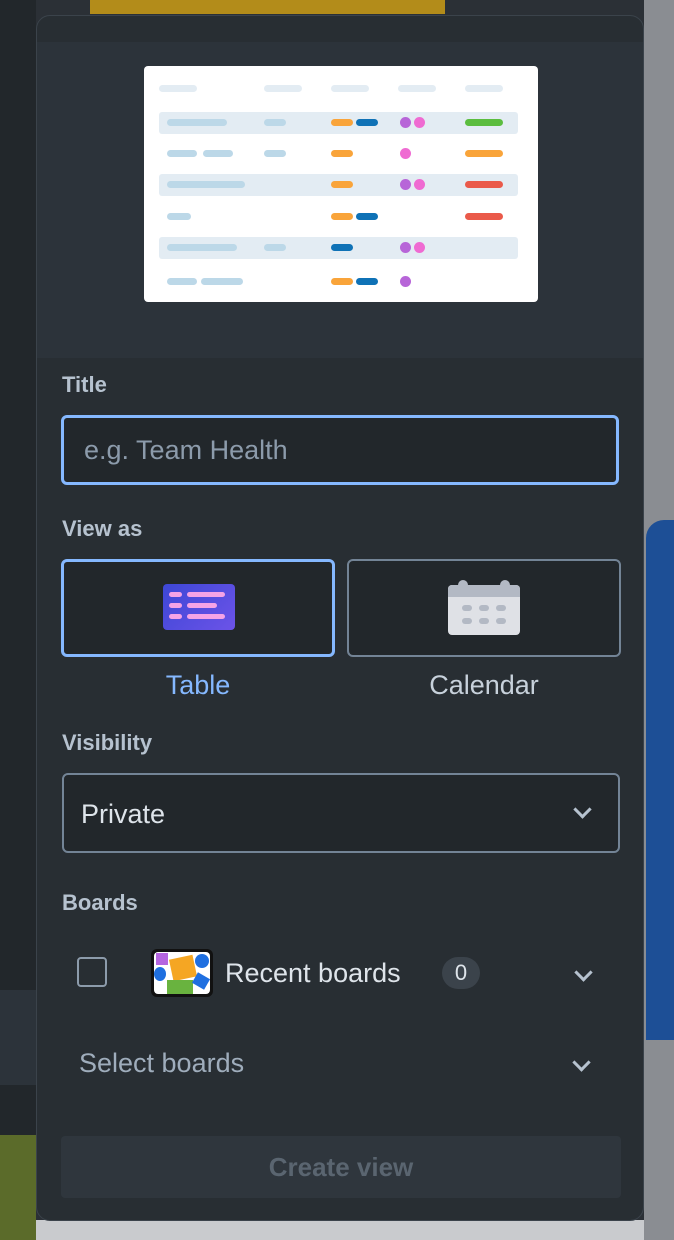 Image resolution: width=674 pixels, height=1240 pixels. Describe the element at coordinates (92, 972) in the screenshot. I see `recent-boards-checkbox` at that location.